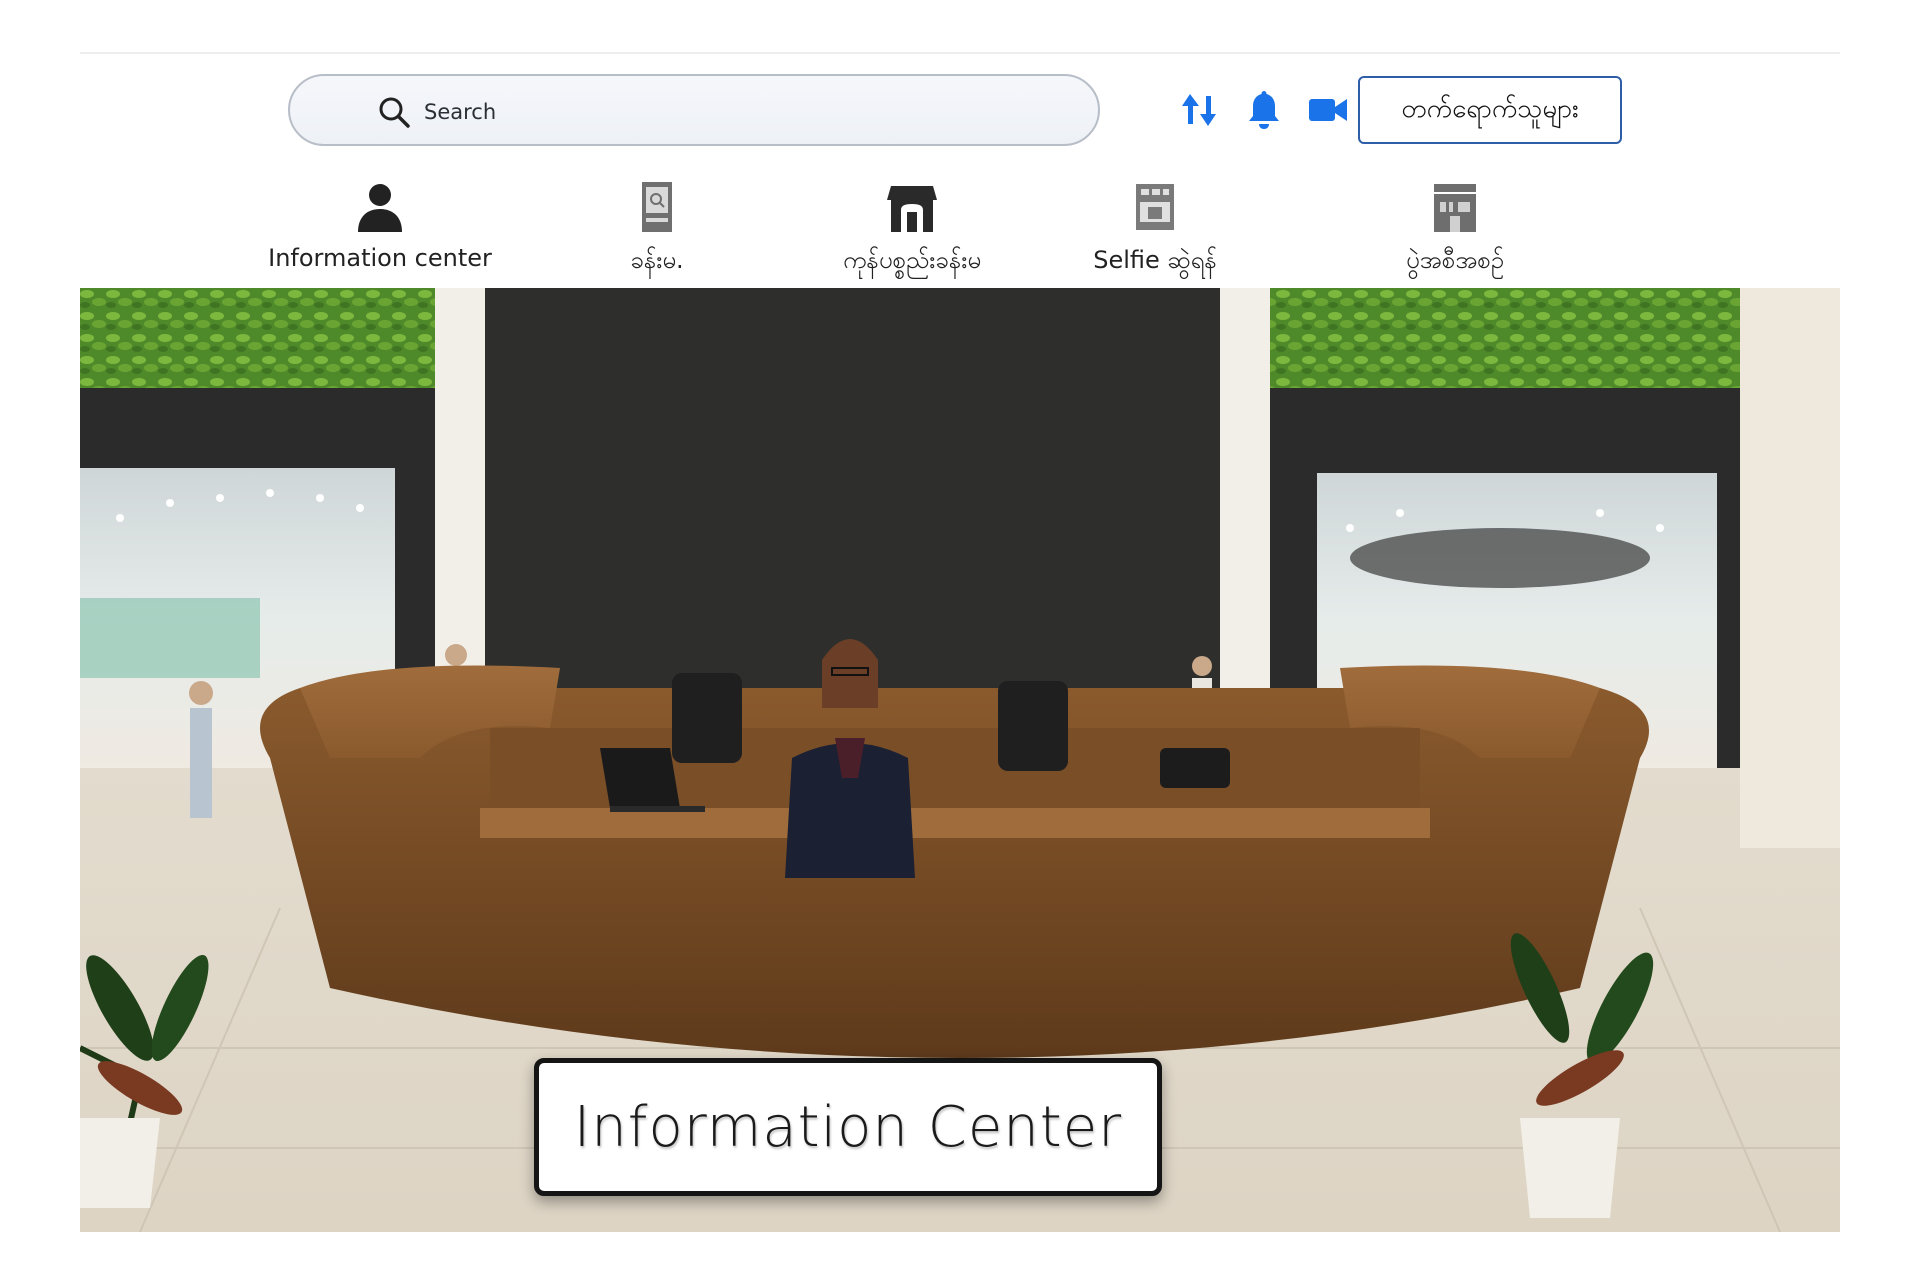 This screenshot has width=1920, height=1284. Describe the element at coordinates (657, 207) in the screenshot. I see `hall-icon` at that location.